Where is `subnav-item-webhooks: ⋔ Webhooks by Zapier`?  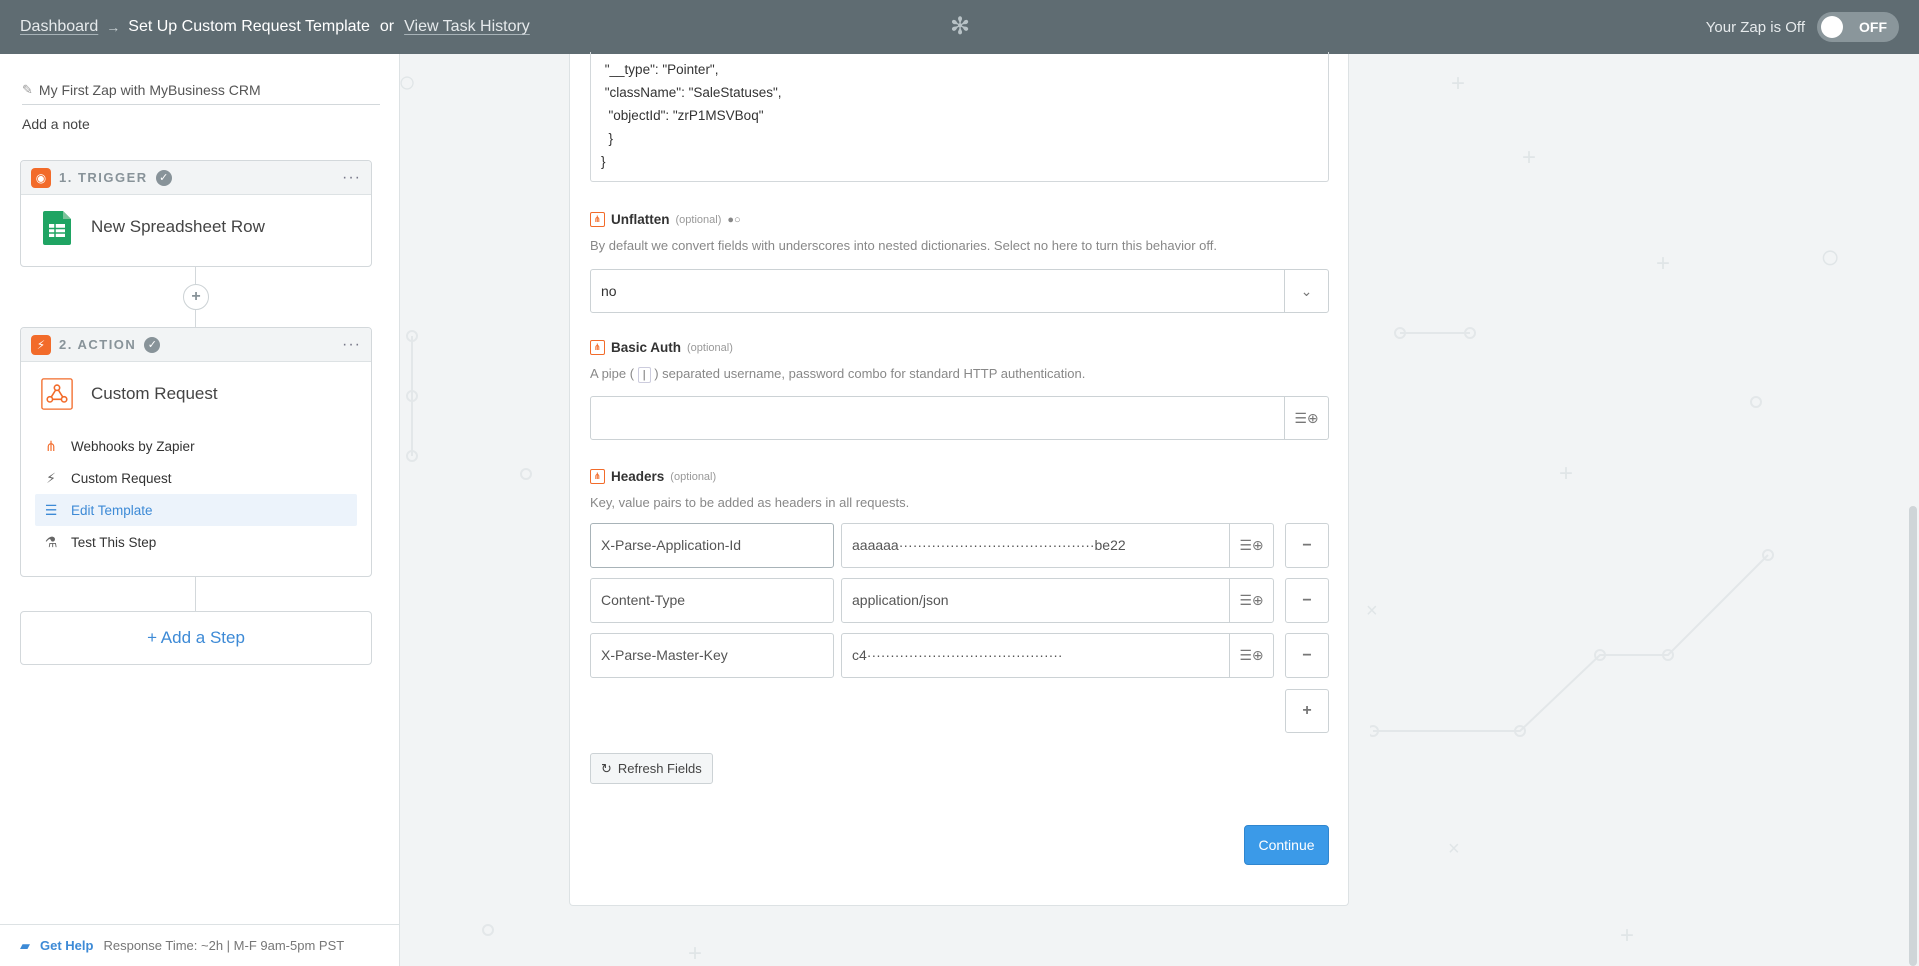
subnav-item-webhooks: ⋔ Webhooks by Zapier is located at coordinates (196, 446).